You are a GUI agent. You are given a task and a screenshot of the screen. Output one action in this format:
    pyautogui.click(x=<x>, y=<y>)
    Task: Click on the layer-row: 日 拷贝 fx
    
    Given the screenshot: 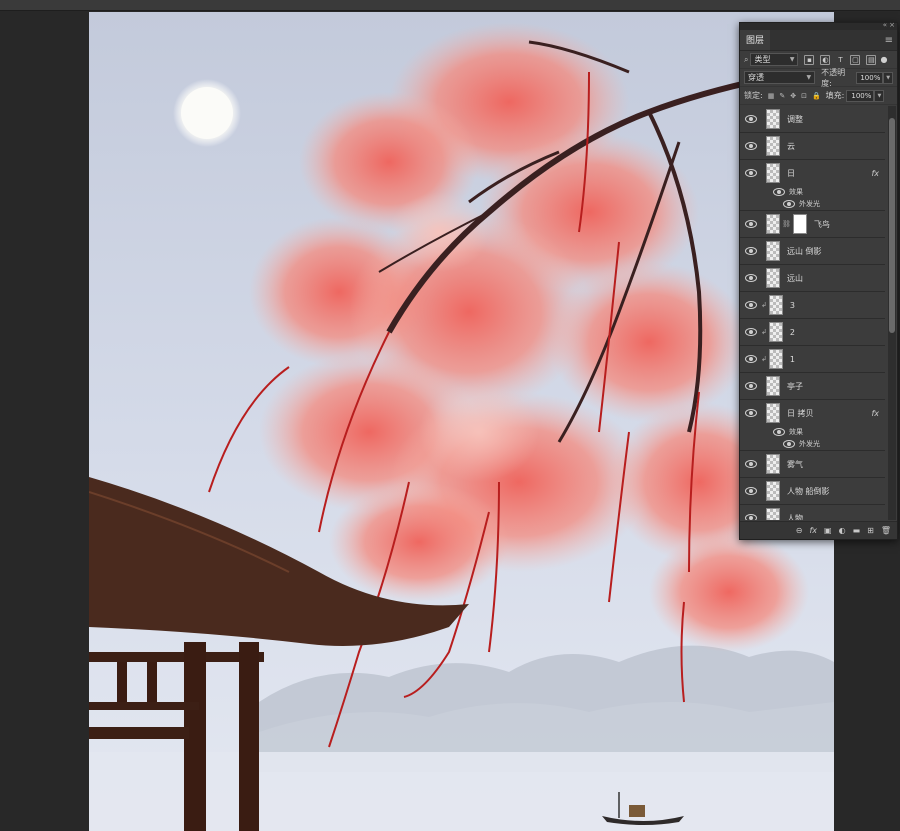 What is the action you would take?
    pyautogui.click(x=812, y=413)
    